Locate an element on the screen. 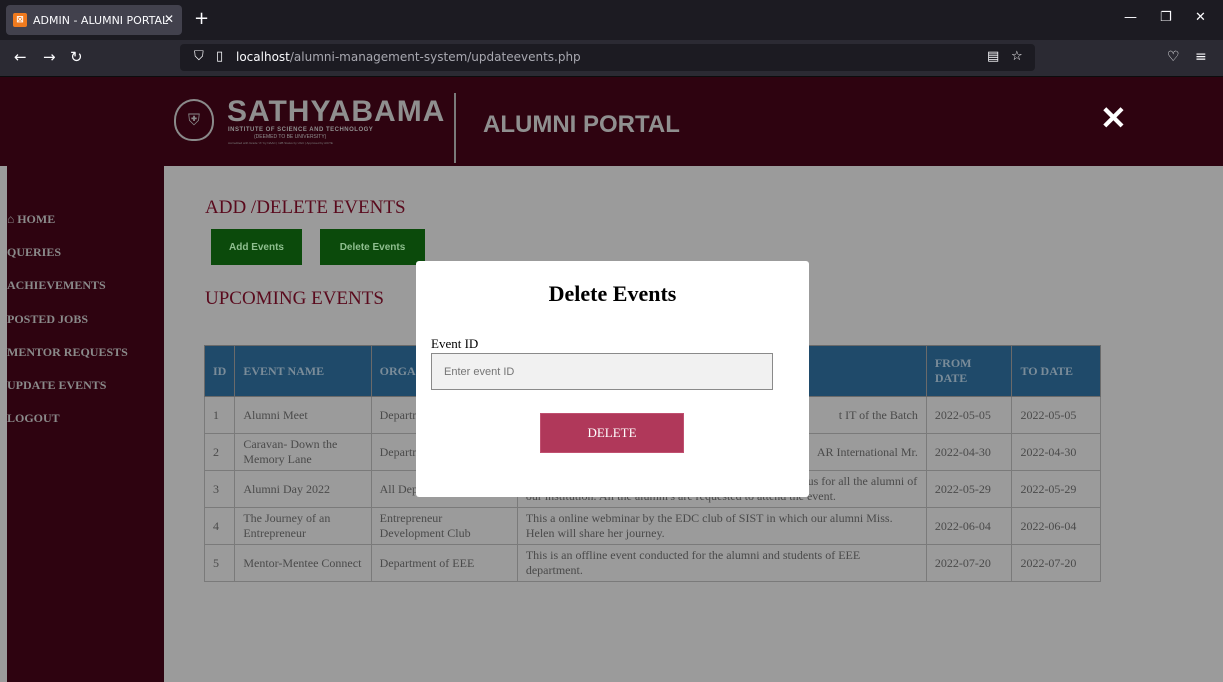 This screenshot has width=1223, height=682. cell-id: 2 is located at coordinates (219, 452).